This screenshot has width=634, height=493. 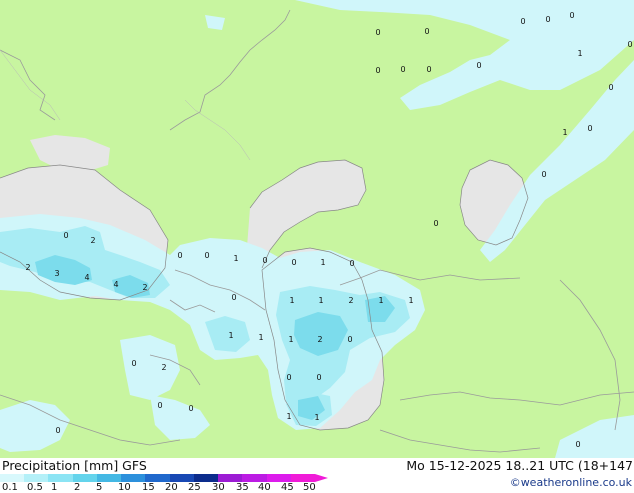 What do you see at coordinates (171, 487) in the screenshot?
I see `legend-label: 20` at bounding box center [171, 487].